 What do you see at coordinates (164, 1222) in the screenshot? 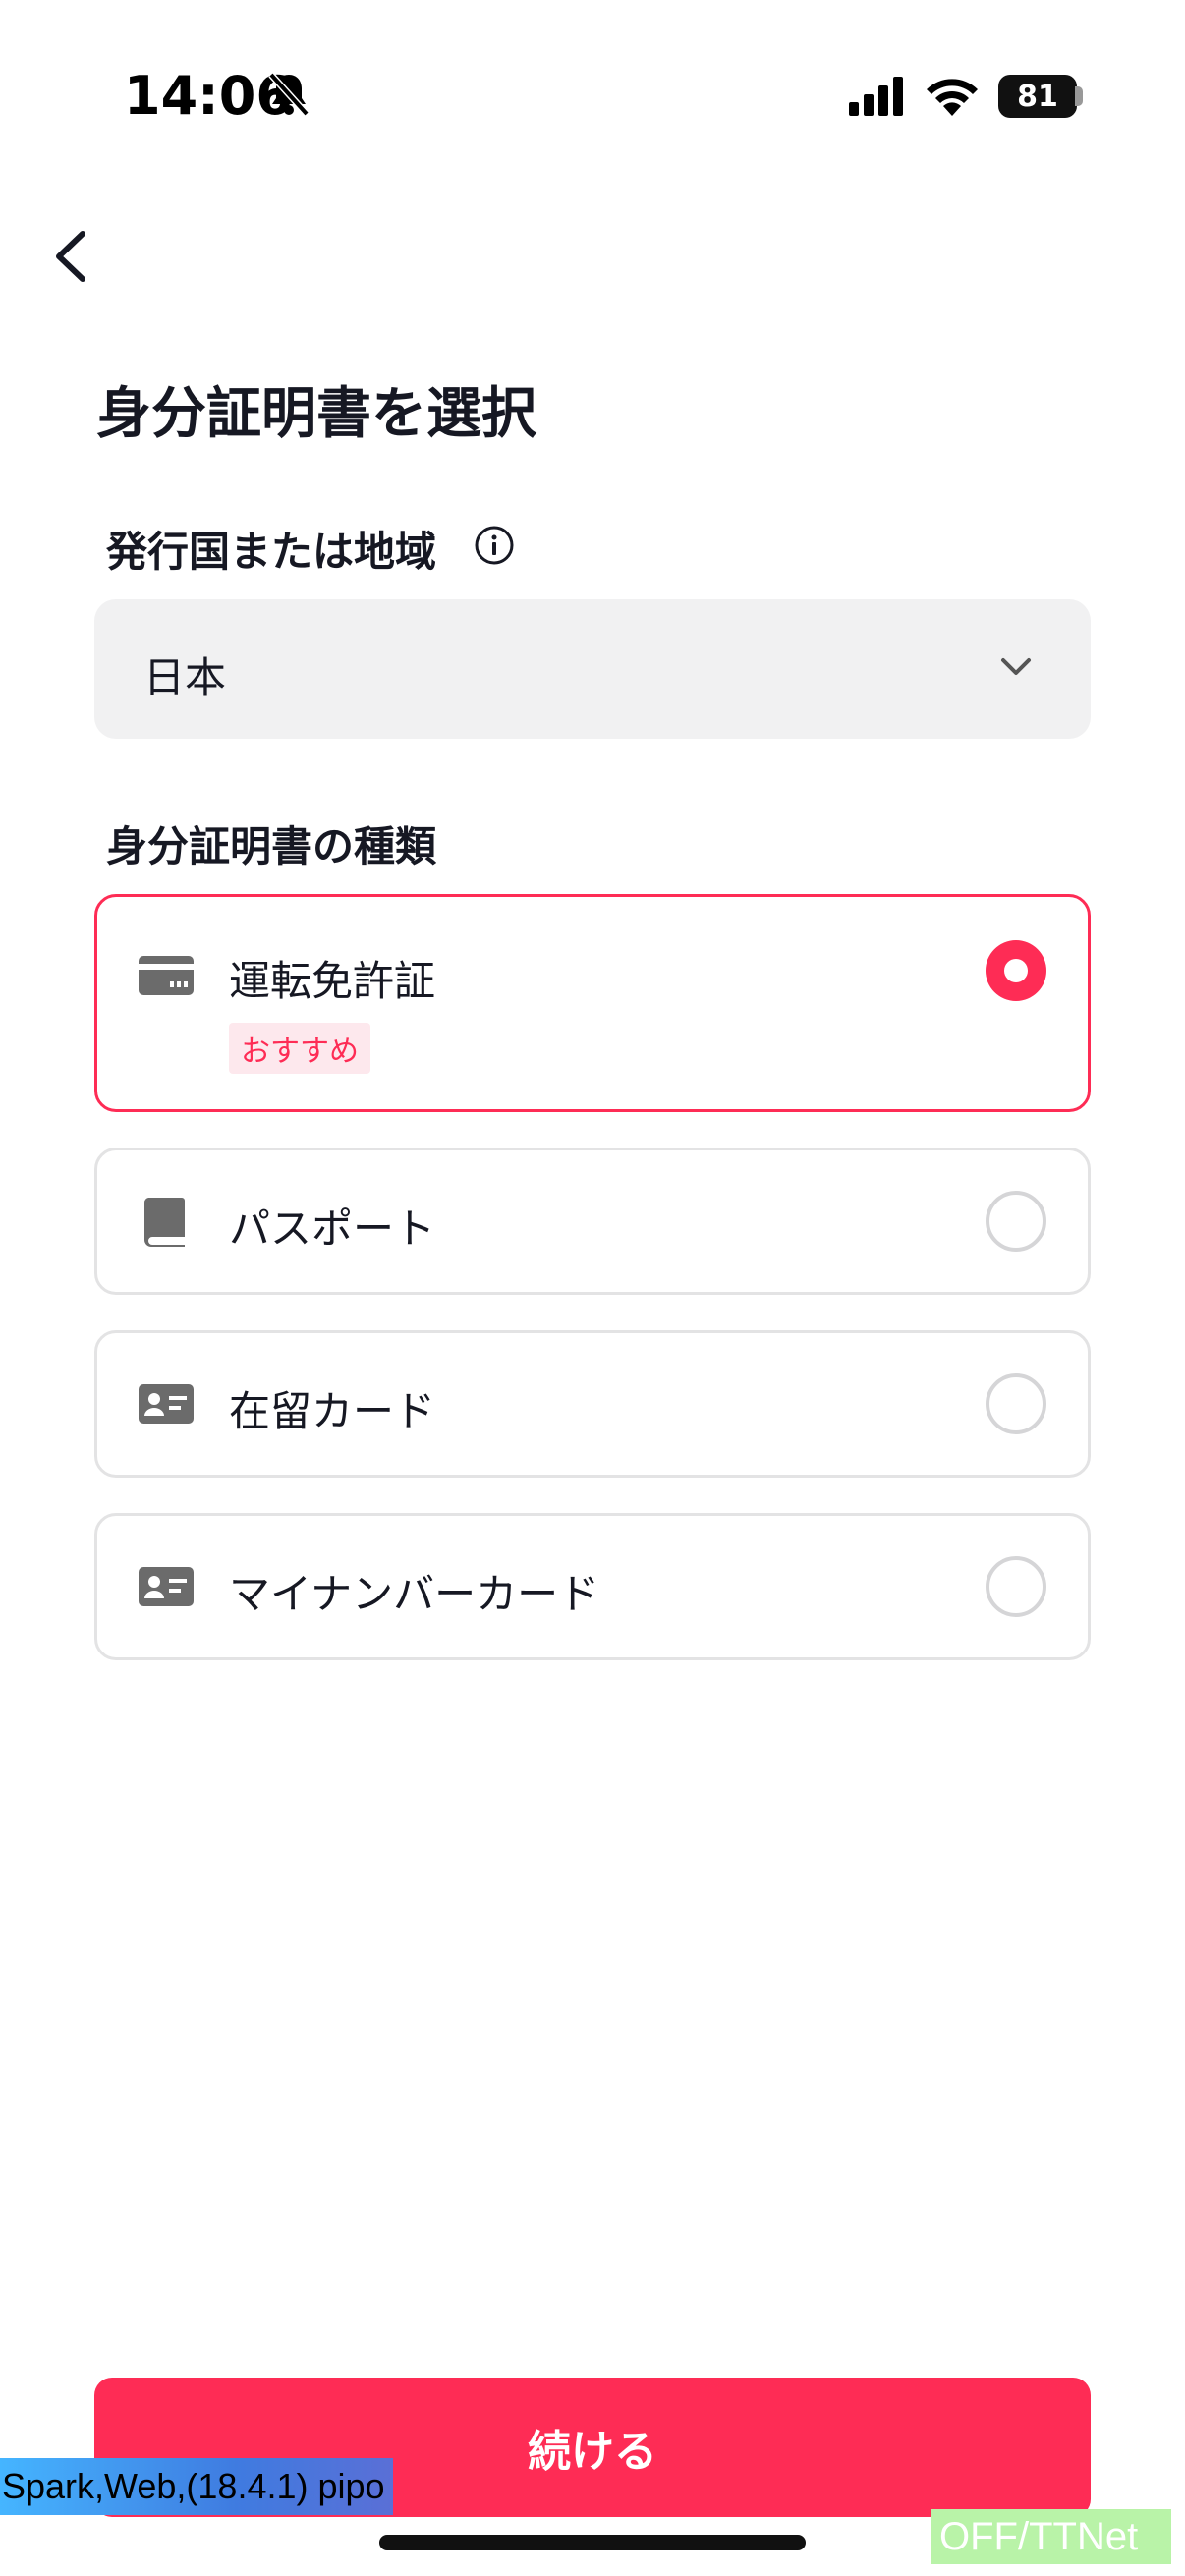
I see `passport-book-icon` at bounding box center [164, 1222].